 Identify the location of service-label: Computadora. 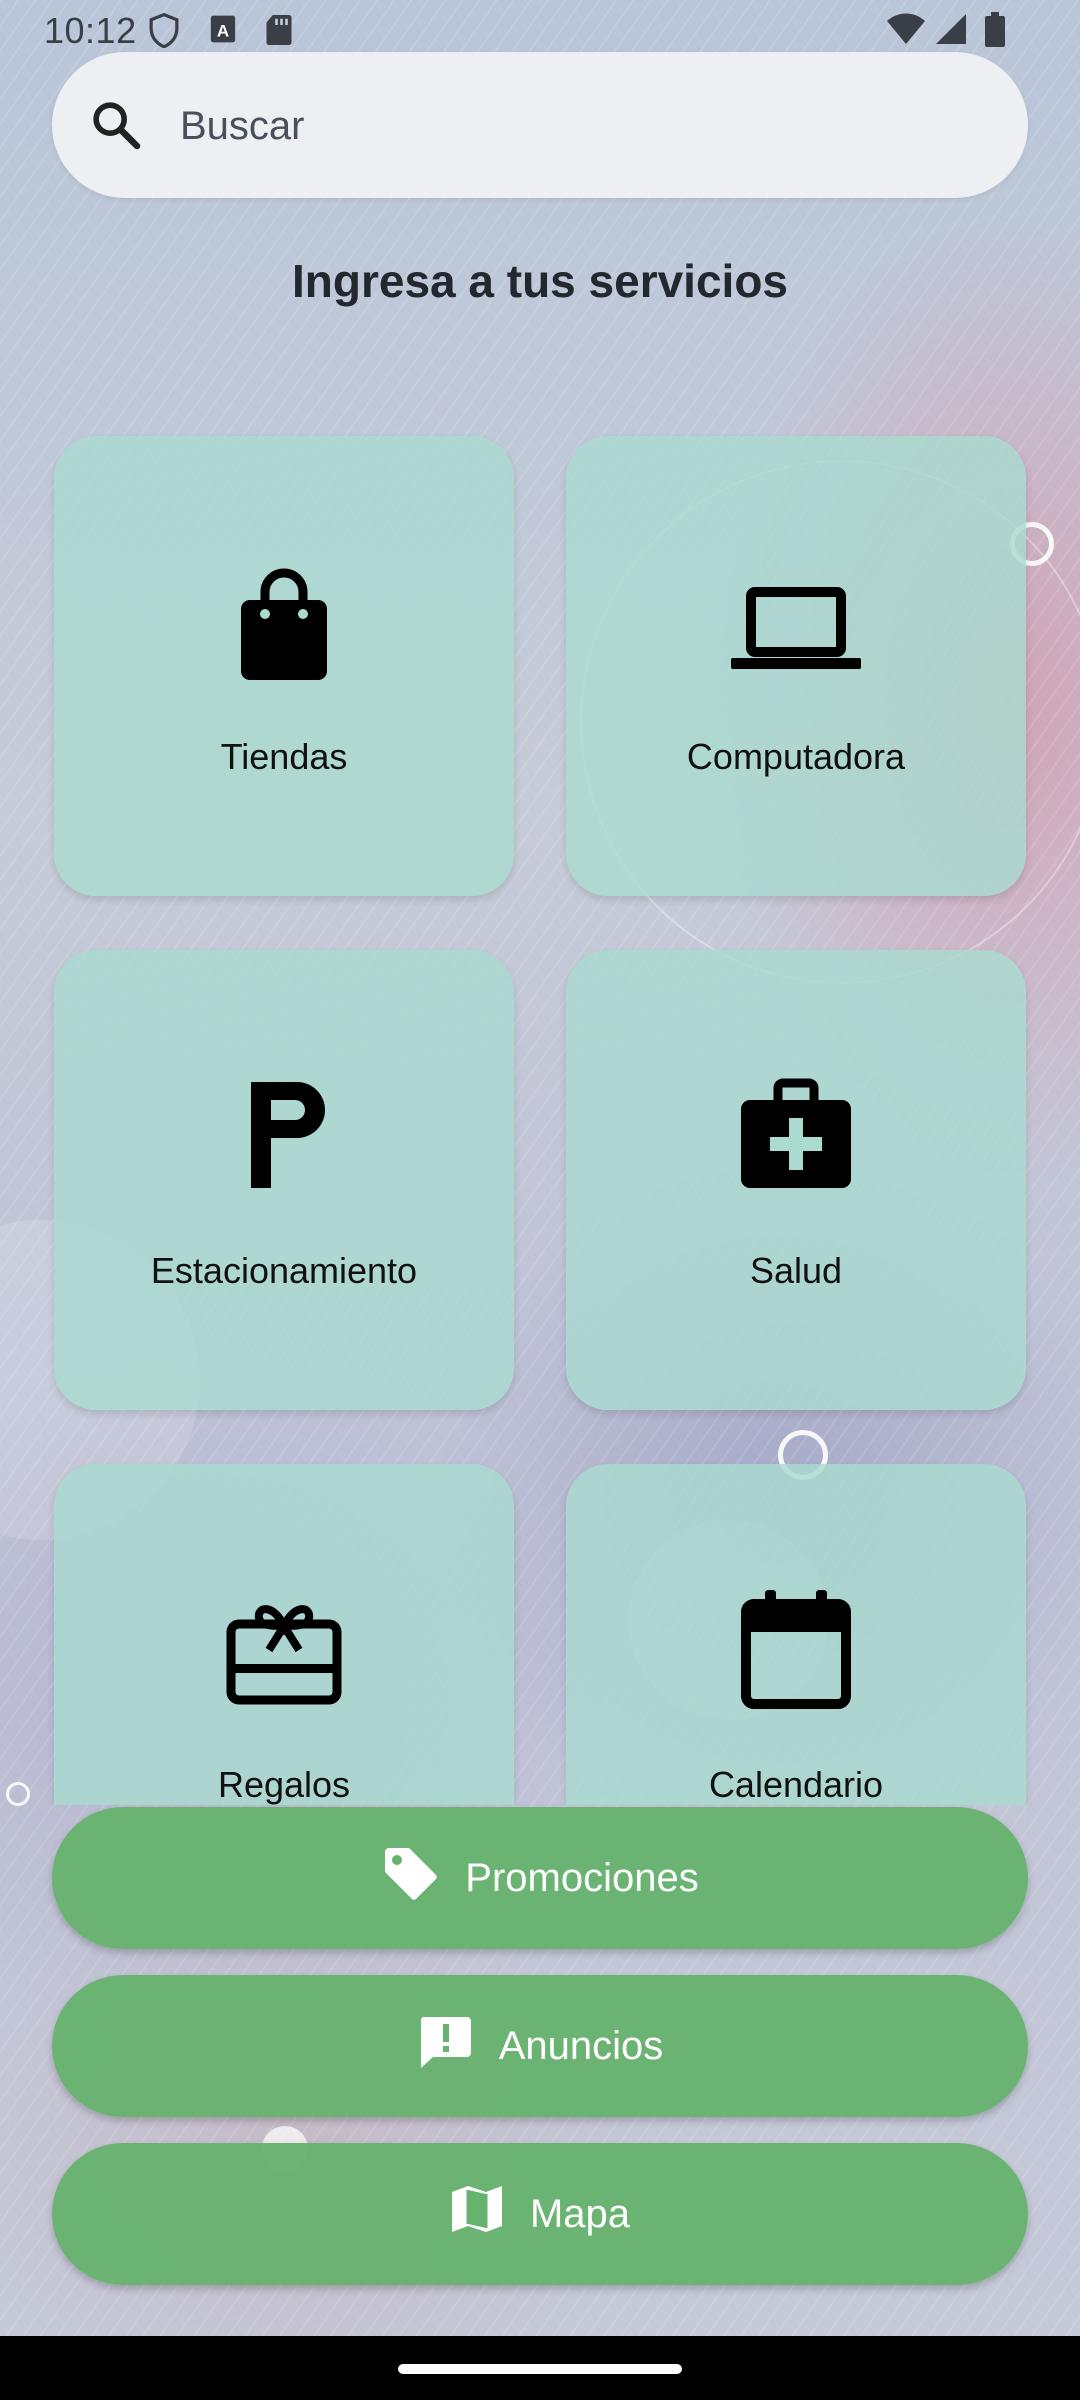
(796, 756).